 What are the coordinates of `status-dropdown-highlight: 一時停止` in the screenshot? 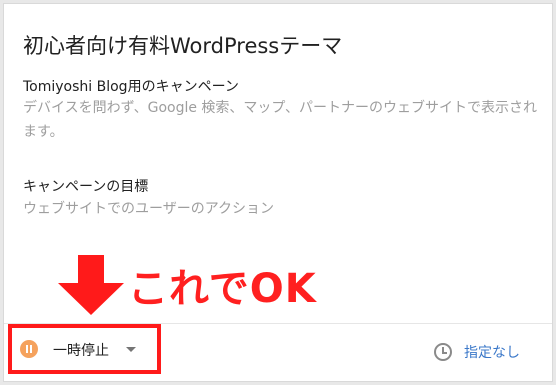 It's located at (84, 349).